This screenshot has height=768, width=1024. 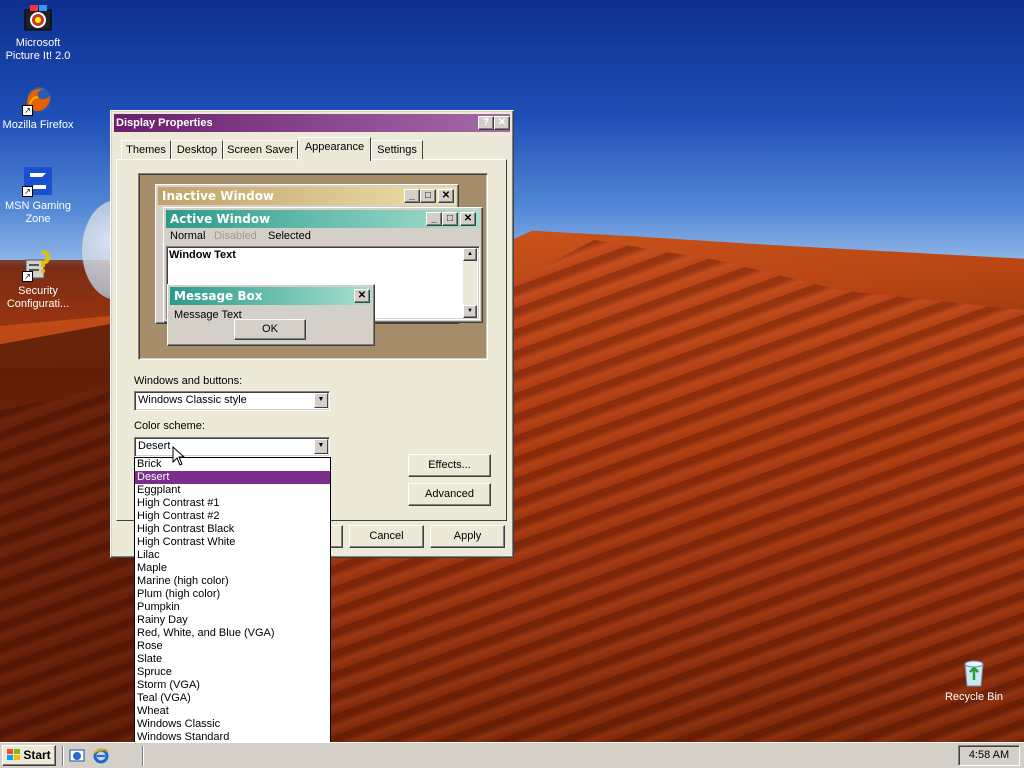 What do you see at coordinates (154, 446) in the screenshot?
I see `color-scheme-value: Desert` at bounding box center [154, 446].